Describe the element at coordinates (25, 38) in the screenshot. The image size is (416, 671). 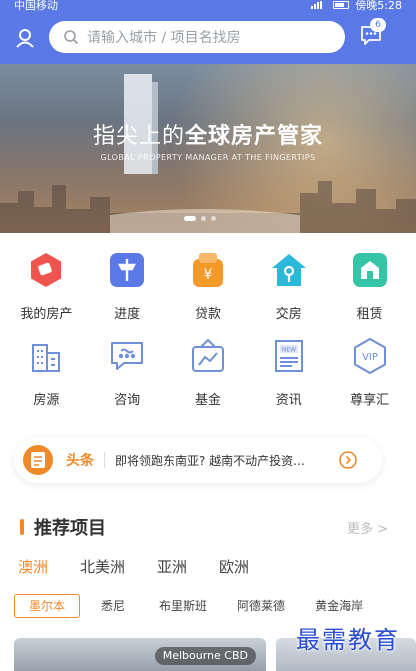
I see `profile-icon` at that location.